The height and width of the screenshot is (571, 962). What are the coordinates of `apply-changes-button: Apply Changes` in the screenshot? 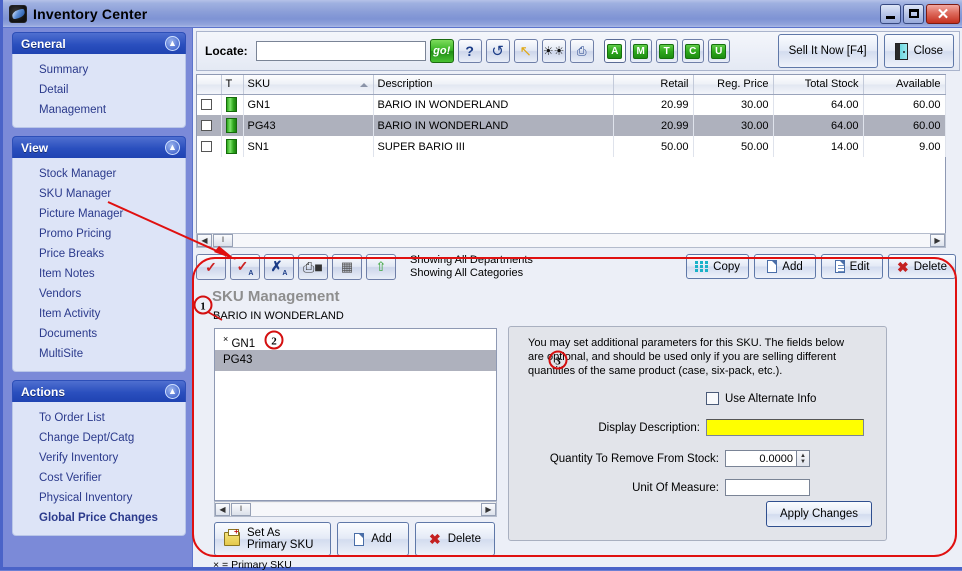 It's located at (819, 514).